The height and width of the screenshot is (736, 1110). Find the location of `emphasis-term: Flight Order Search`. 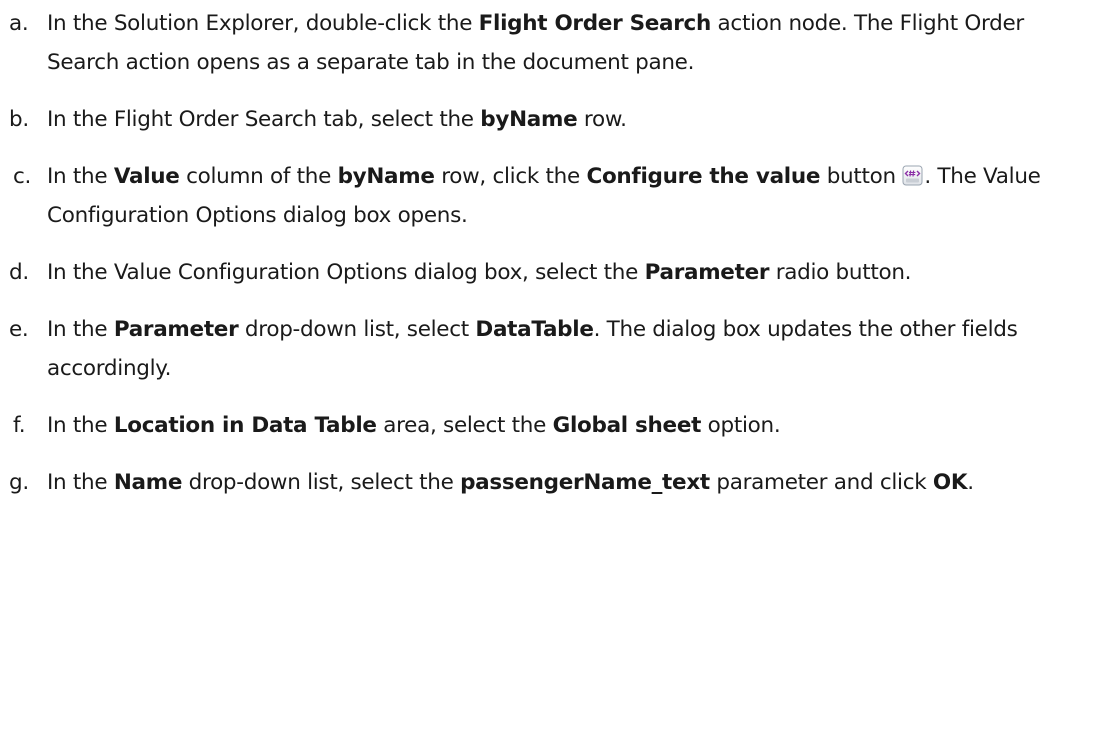

emphasis-term: Flight Order Search is located at coordinates (595, 23).